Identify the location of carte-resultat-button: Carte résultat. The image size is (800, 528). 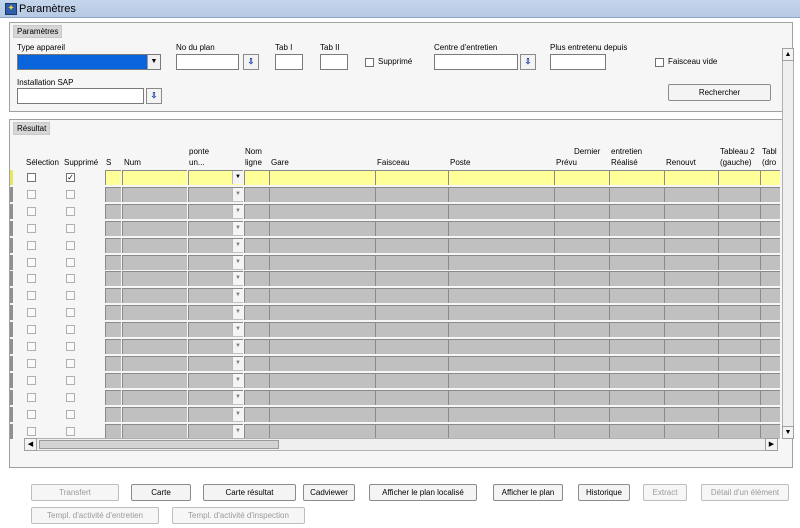
(249, 492).